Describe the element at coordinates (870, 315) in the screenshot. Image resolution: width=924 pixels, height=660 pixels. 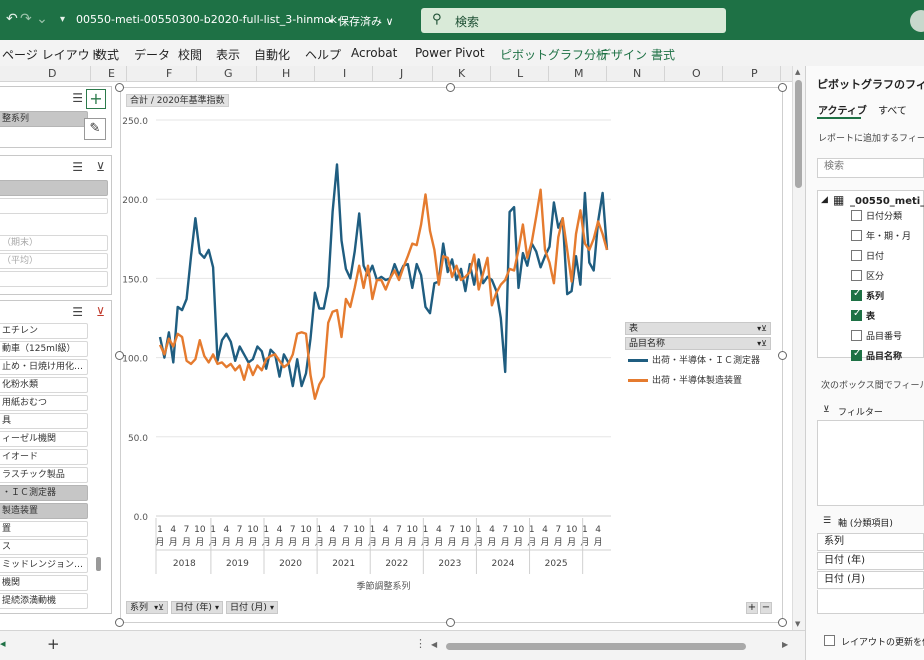
I see `field-label: 表` at that location.